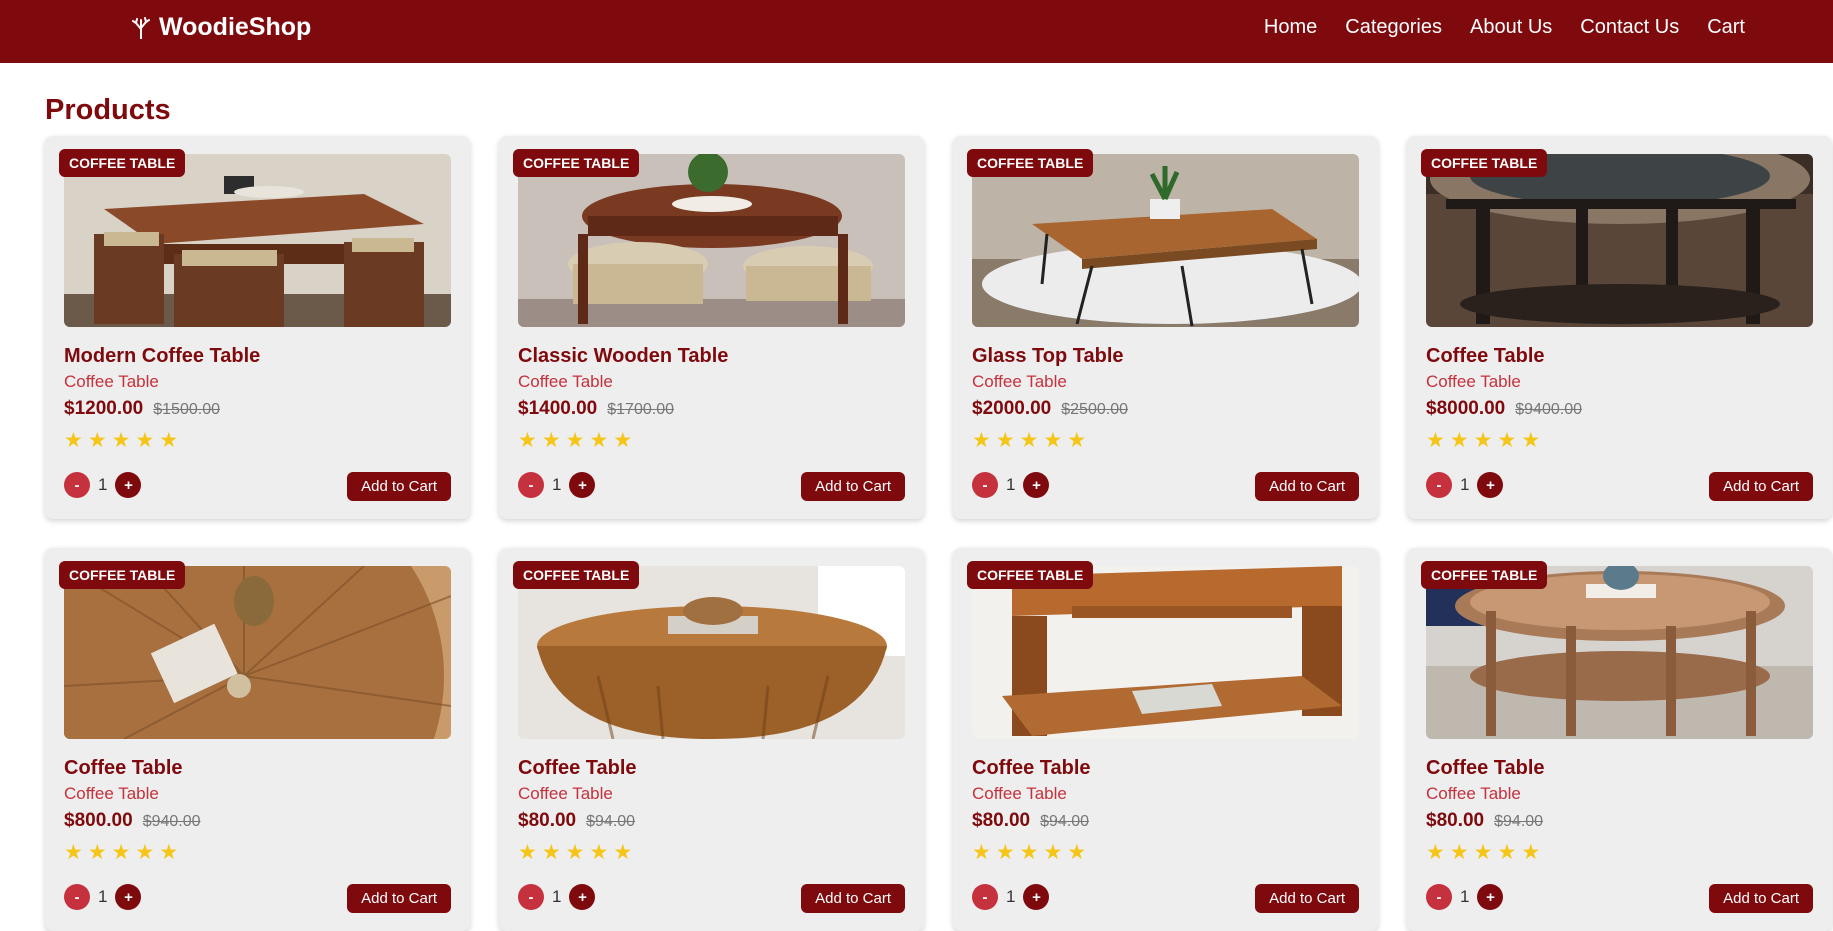  Describe the element at coordinates (1619, 240) in the screenshot. I see `product-image-dark-round-glass-table` at that location.